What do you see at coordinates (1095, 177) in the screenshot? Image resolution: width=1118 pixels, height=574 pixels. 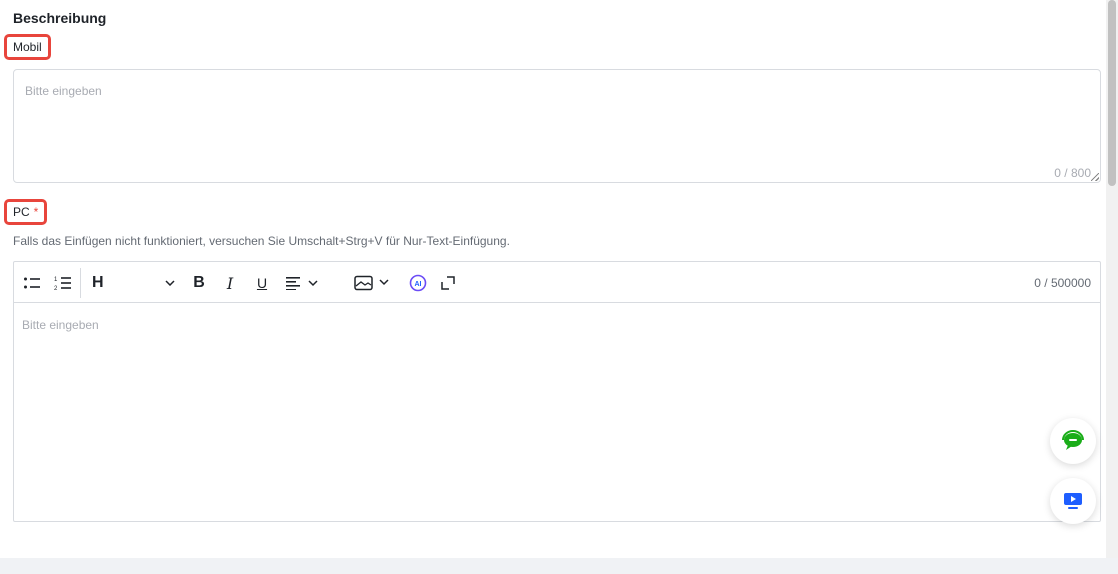 I see `resize-handle-icon` at bounding box center [1095, 177].